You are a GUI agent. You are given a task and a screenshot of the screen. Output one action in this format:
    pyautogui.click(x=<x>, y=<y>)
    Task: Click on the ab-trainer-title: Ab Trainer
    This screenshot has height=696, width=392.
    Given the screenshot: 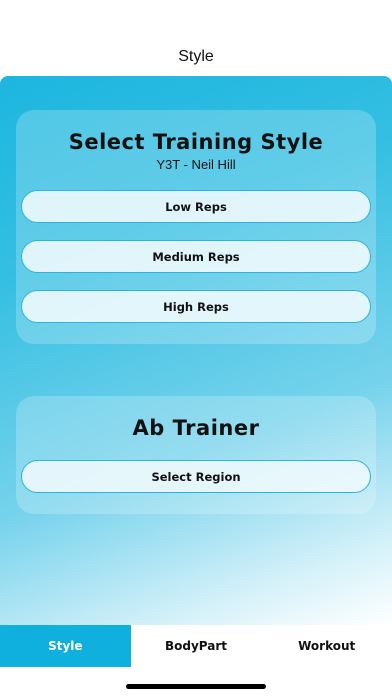 What is the action you would take?
    pyautogui.click(x=196, y=428)
    